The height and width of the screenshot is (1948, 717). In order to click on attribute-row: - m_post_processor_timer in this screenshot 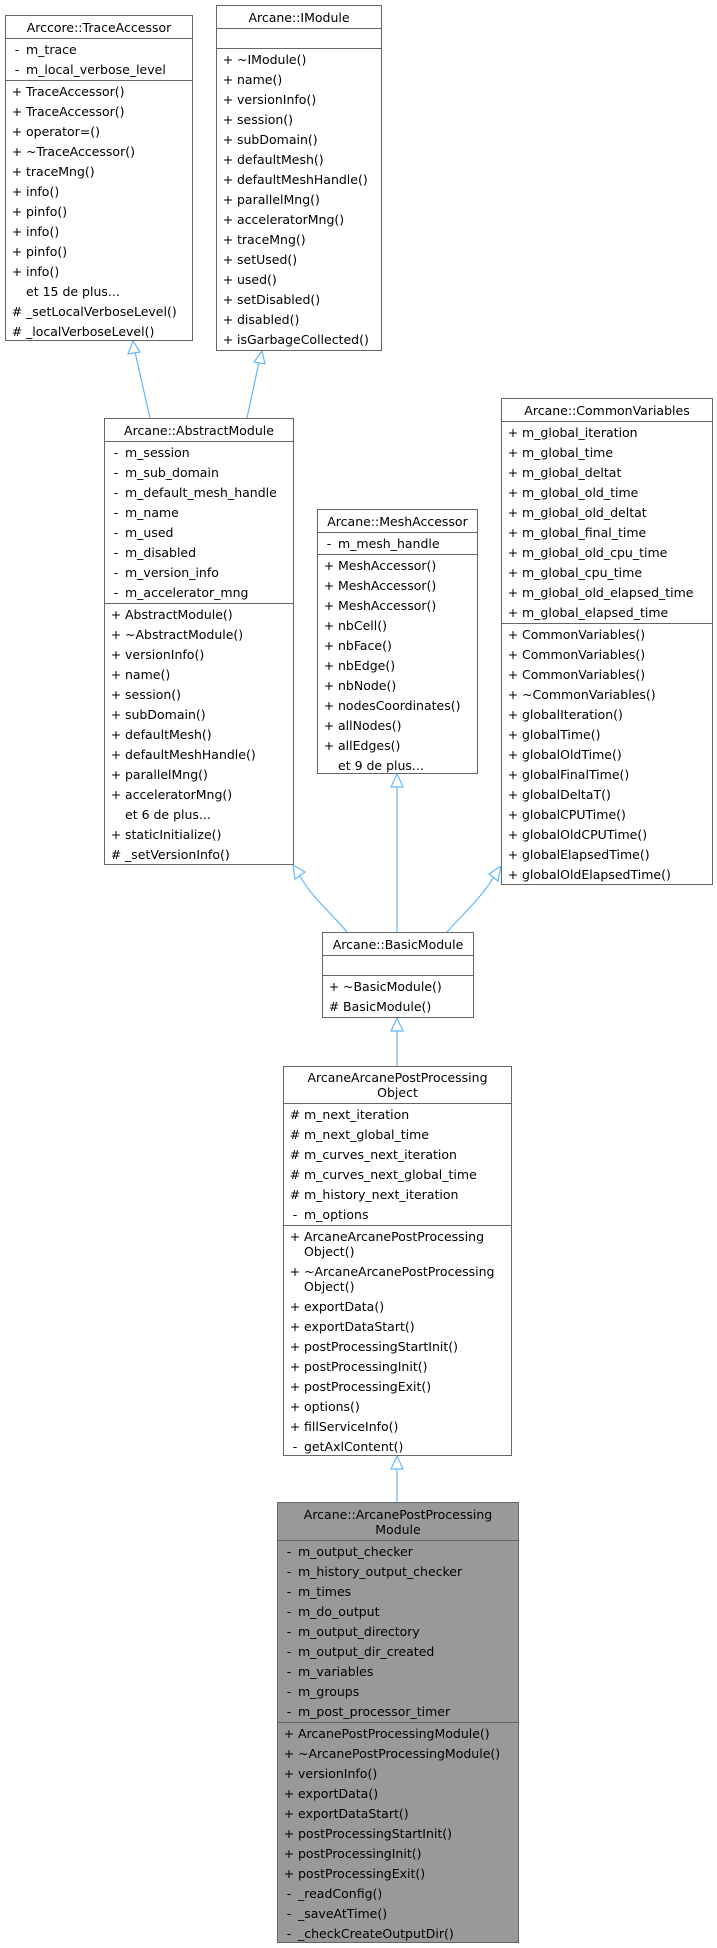, I will do `click(398, 1712)`.